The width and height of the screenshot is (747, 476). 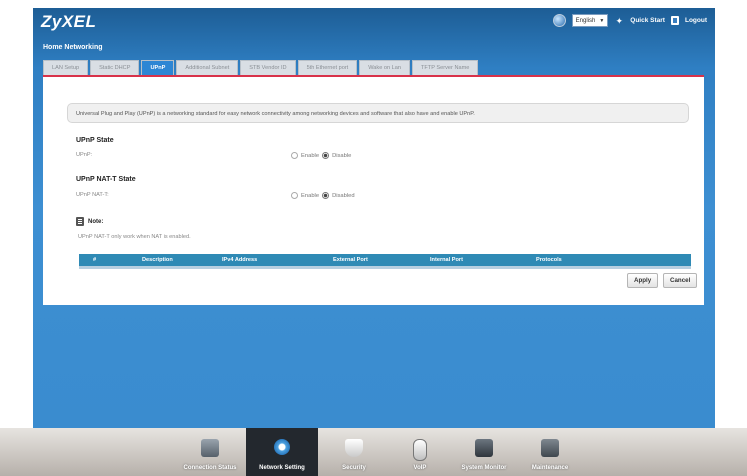 What do you see at coordinates (674, 20) in the screenshot?
I see `logout-icon` at bounding box center [674, 20].